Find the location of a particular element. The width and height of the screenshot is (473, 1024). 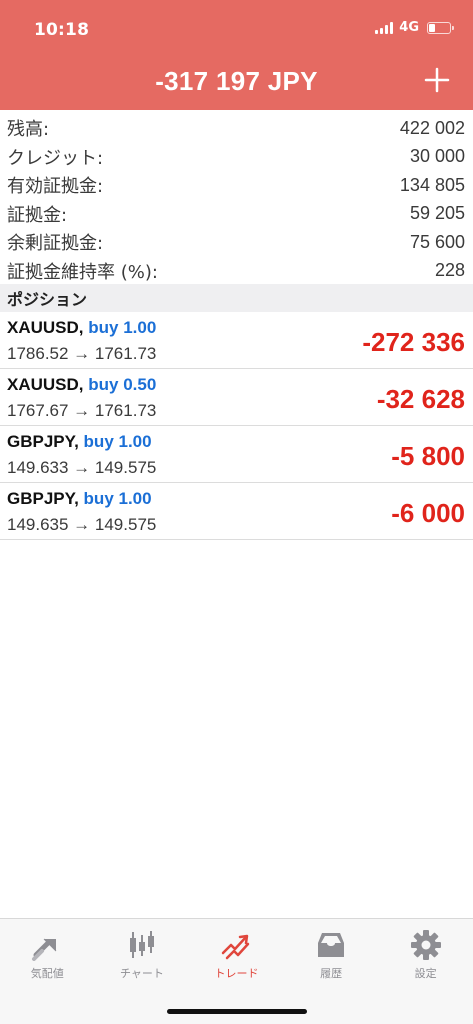

position-type: buy 0.50 is located at coordinates (122, 384).